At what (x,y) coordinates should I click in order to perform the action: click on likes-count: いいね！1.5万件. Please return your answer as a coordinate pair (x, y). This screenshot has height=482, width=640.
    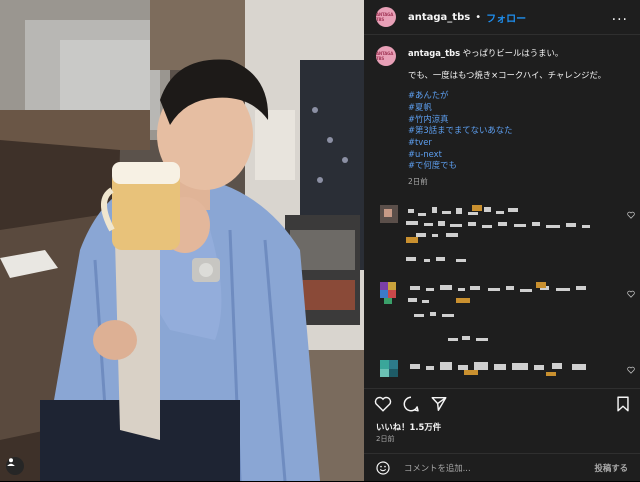
    Looking at the image, I should click on (408, 427).